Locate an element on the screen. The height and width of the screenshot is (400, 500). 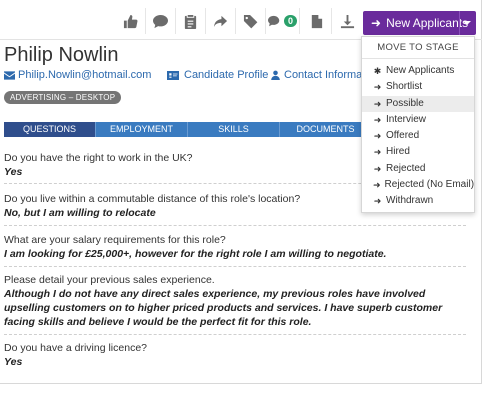
id-card-icon is located at coordinates (173, 75).